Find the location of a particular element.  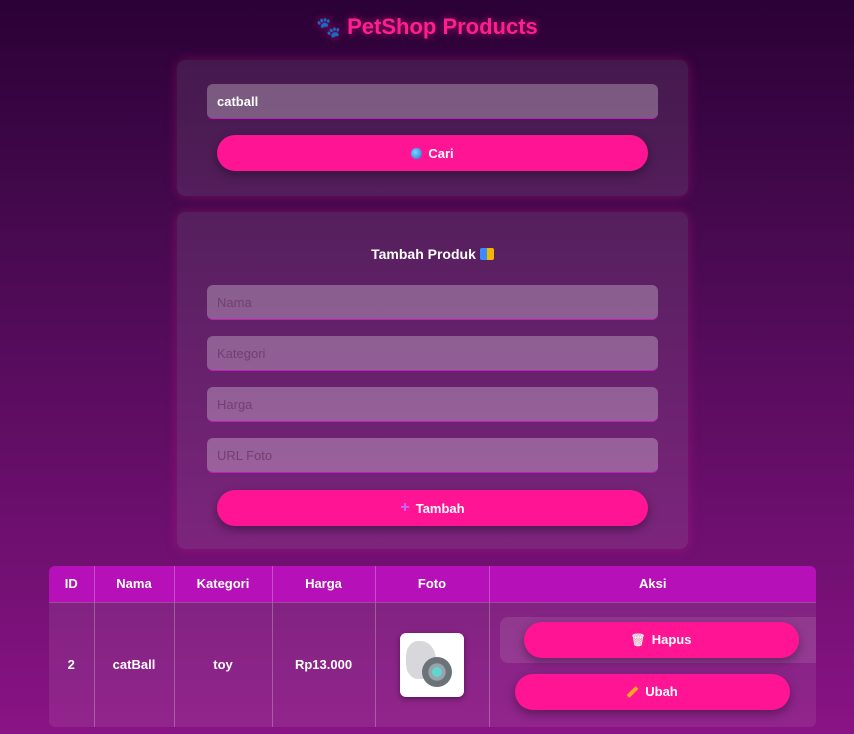

actions-group: 🗑 Hapus Ubah is located at coordinates (653, 665).